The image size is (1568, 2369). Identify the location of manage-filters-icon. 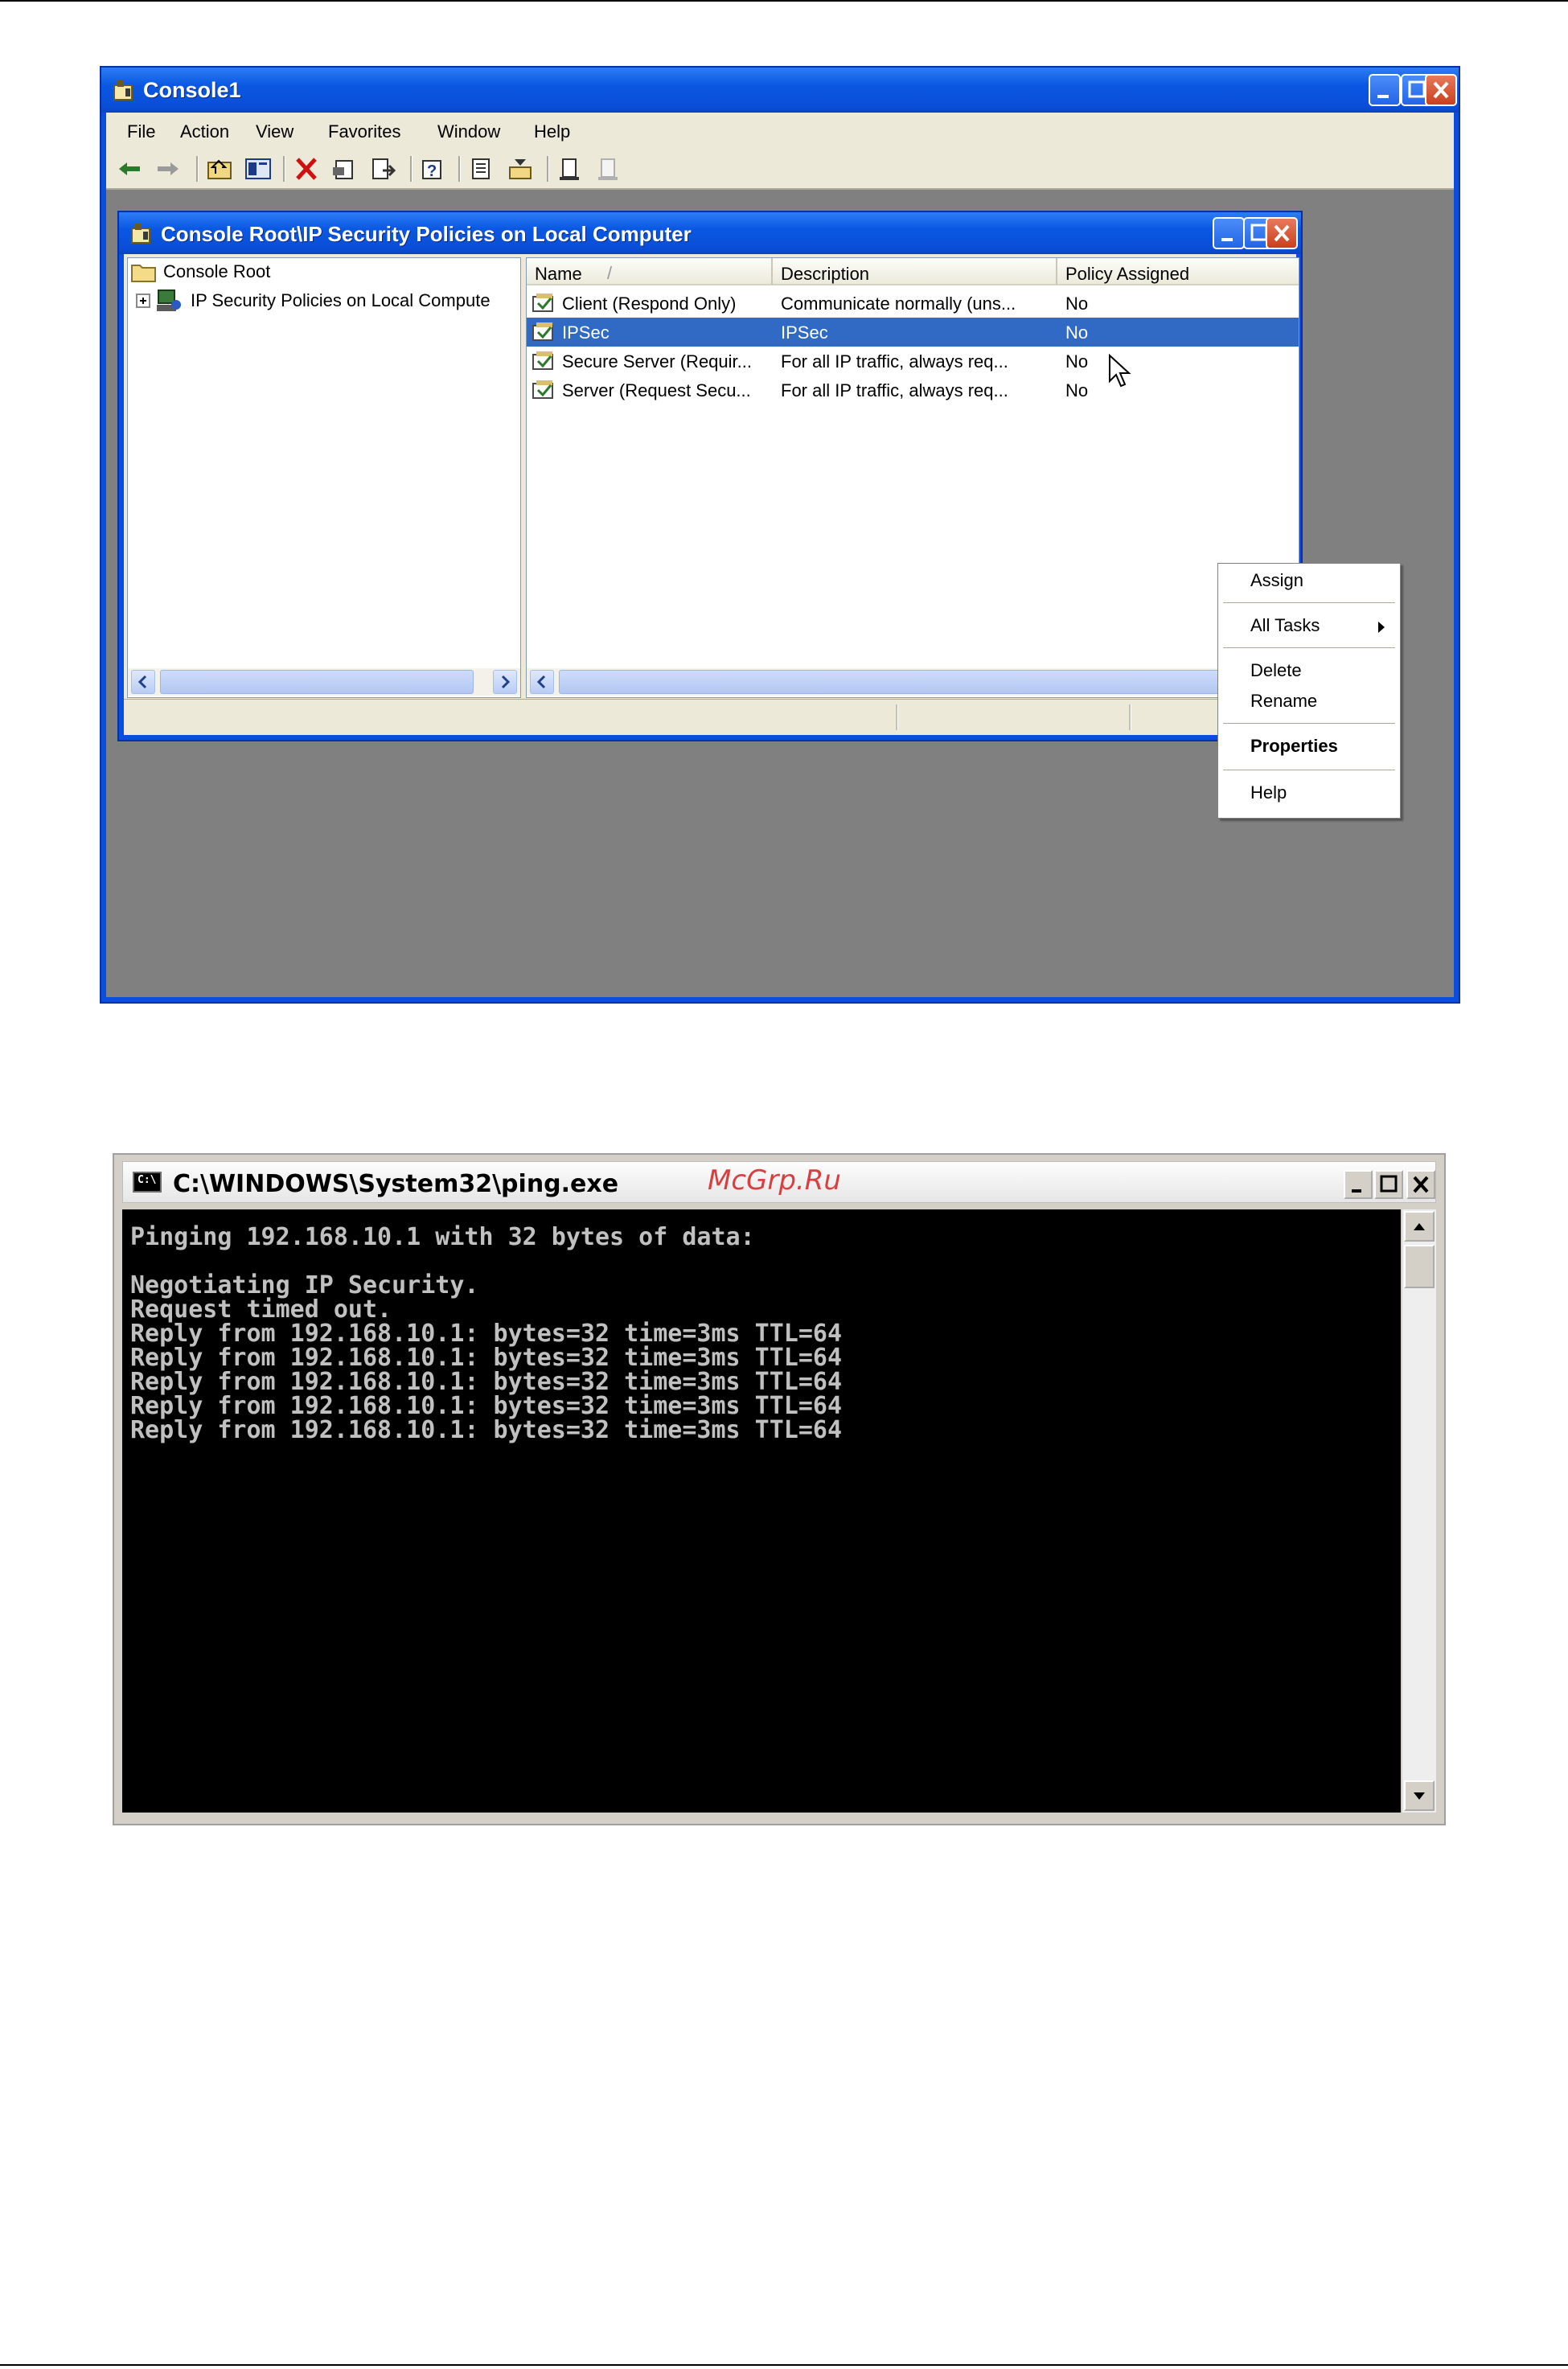
(520, 169).